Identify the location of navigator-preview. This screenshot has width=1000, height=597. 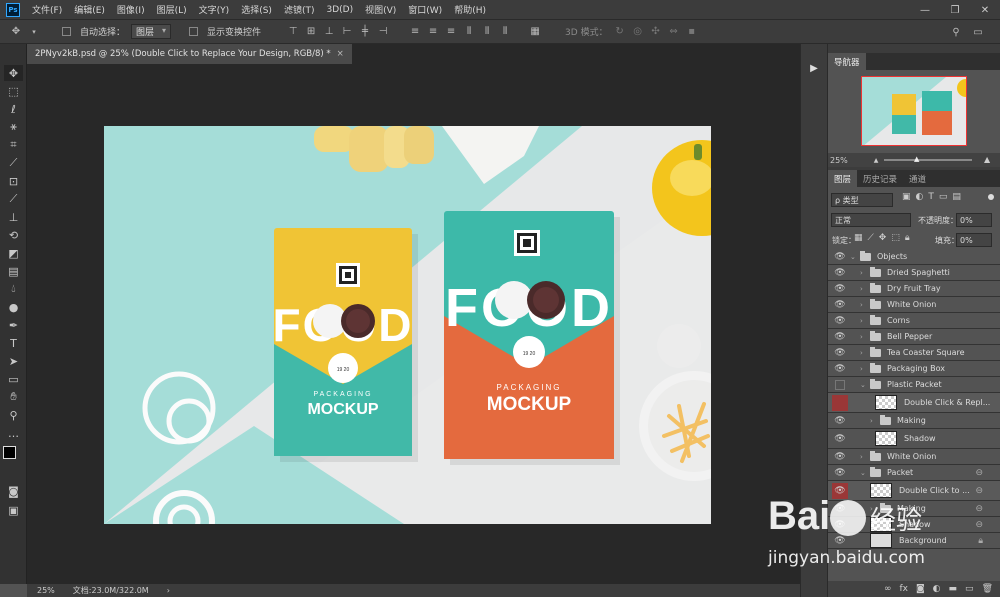
(914, 111).